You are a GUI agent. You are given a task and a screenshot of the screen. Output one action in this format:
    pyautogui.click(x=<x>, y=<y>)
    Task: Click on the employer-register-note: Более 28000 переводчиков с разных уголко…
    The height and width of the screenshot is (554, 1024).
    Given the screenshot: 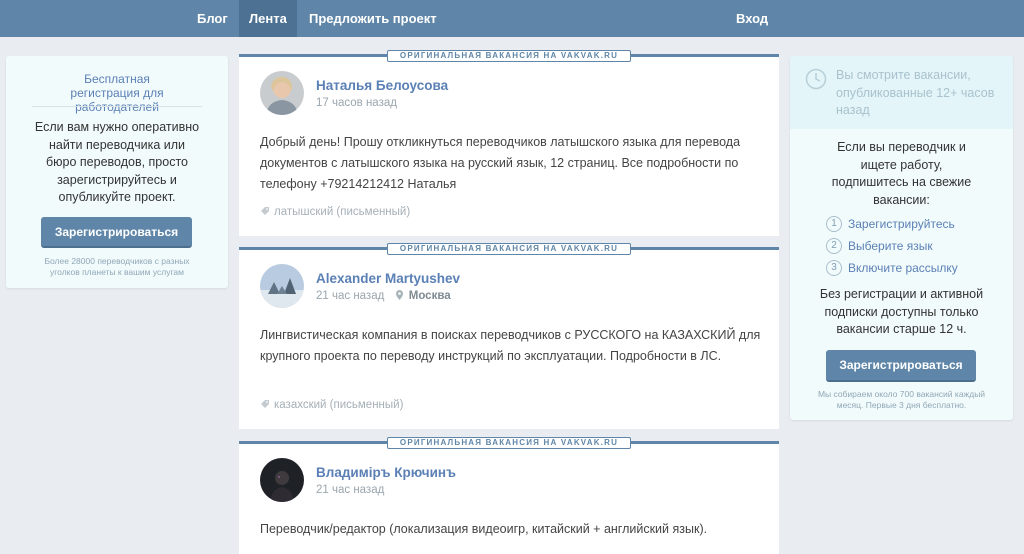 What is the action you would take?
    pyautogui.click(x=117, y=266)
    